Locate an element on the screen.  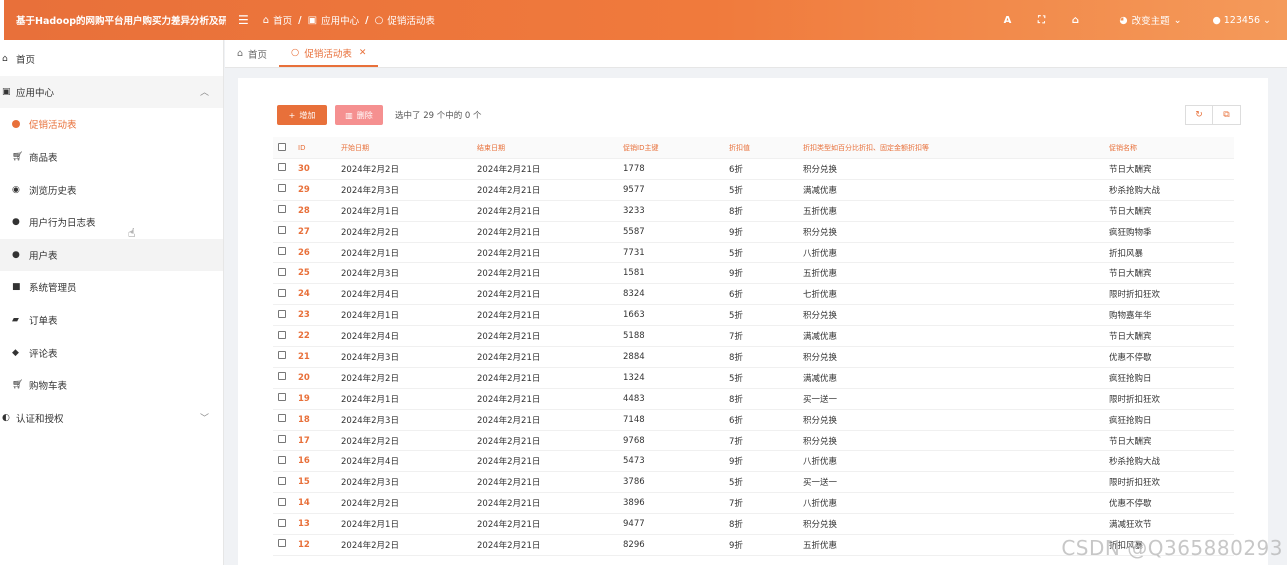
menu-toggle-icon: ☰ is located at coordinates (243, 20).